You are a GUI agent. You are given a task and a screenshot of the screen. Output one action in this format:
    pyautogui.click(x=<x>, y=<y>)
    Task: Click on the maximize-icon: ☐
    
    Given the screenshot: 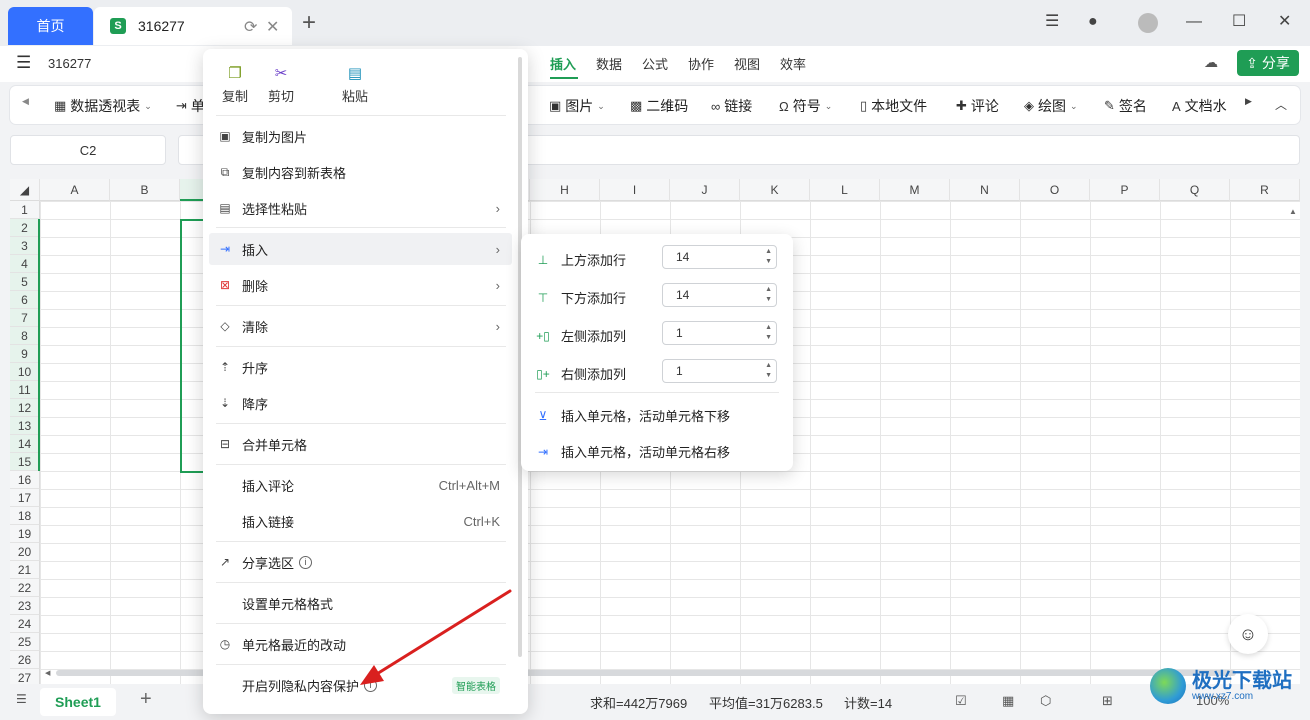 What is the action you would take?
    pyautogui.click(x=1239, y=22)
    